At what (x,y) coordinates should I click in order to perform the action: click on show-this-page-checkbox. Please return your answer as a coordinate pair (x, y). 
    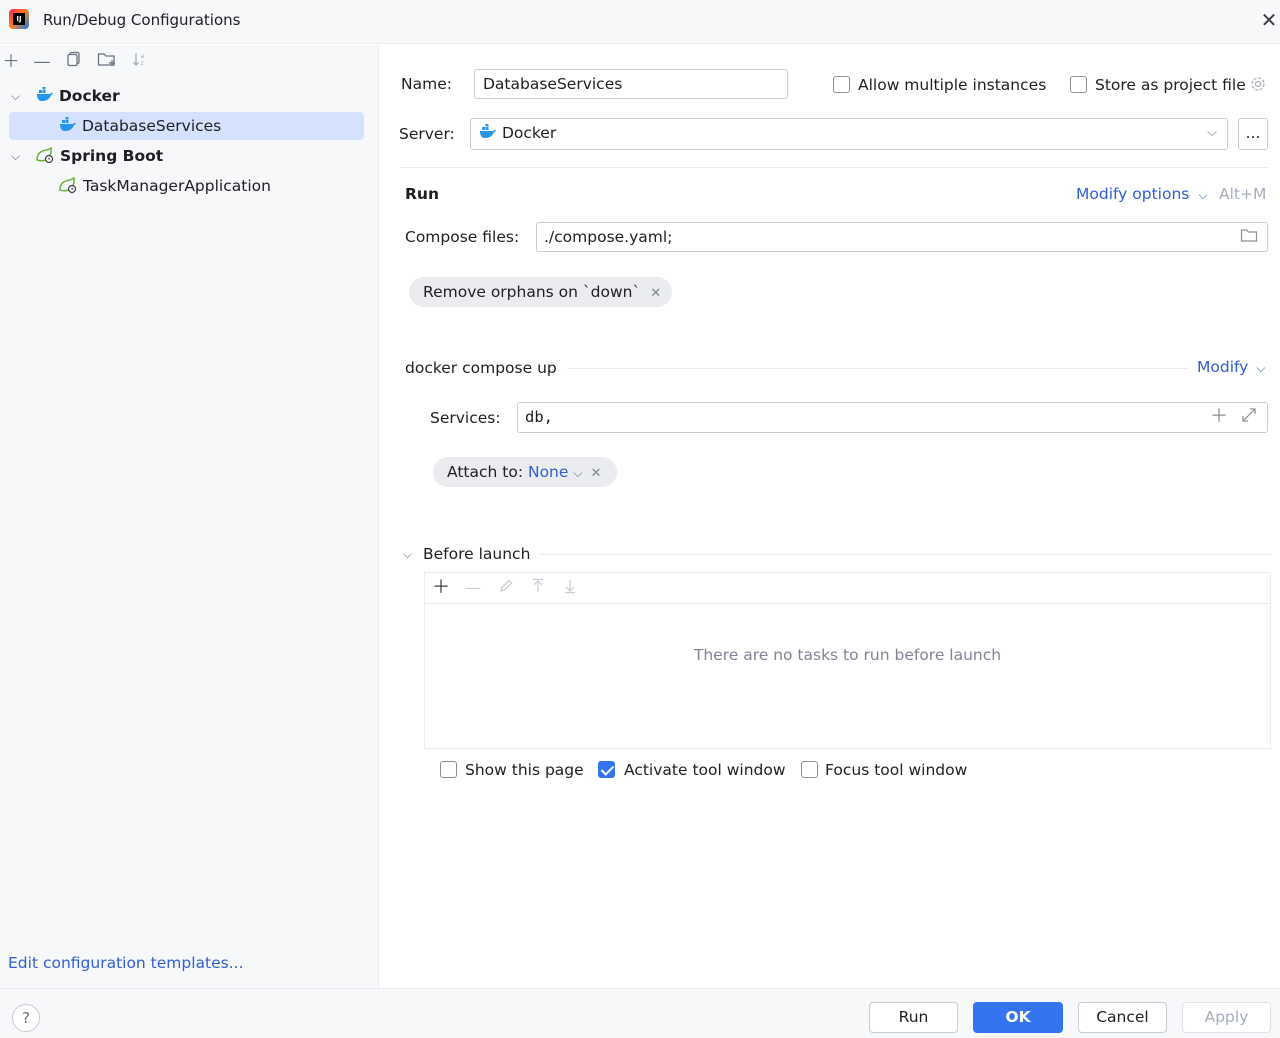
    Looking at the image, I should click on (448, 769).